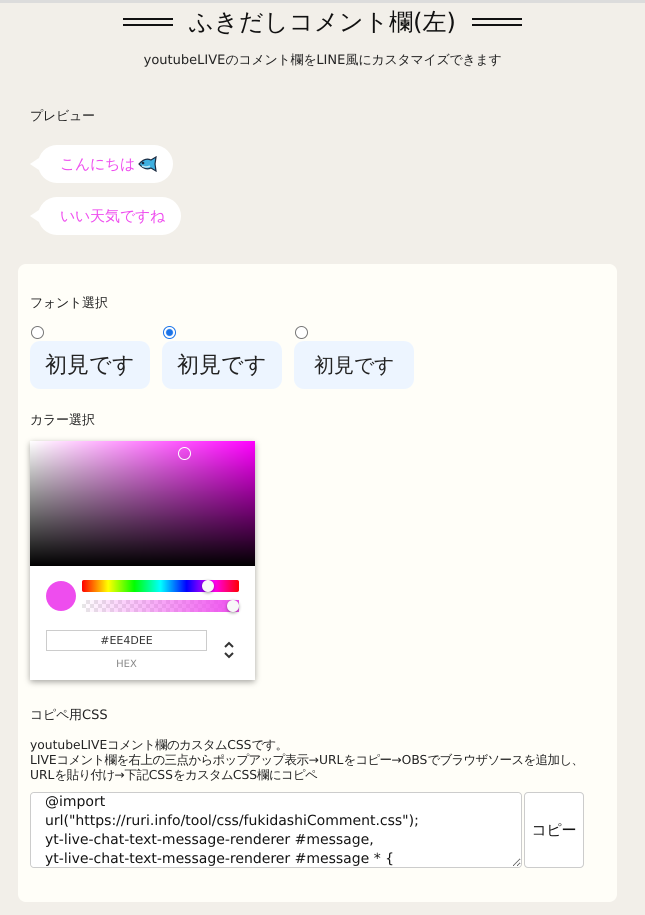 This screenshot has width=645, height=915. I want to click on copy-button: コピー, so click(554, 830).